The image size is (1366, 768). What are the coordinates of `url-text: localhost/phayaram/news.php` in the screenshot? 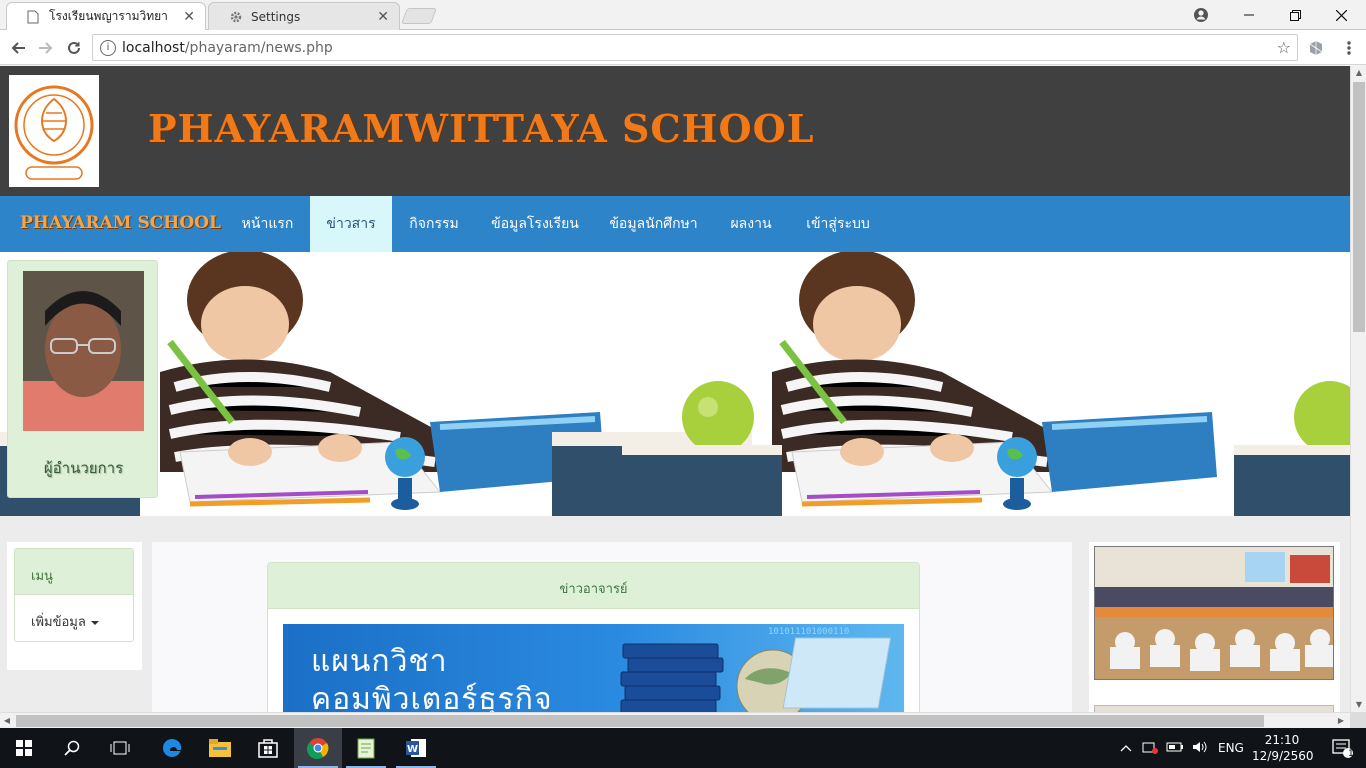 It's located at (227, 47).